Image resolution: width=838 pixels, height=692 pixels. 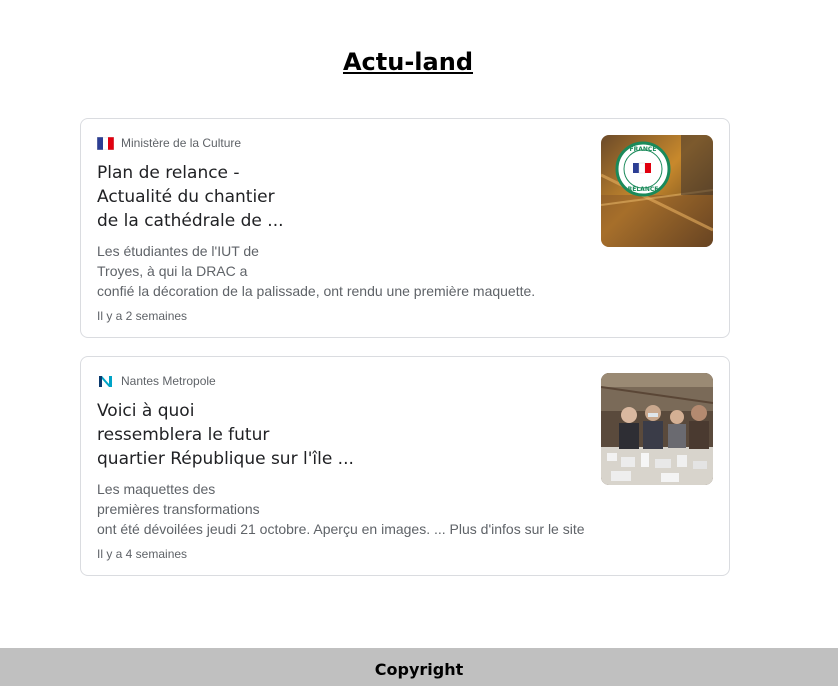 What do you see at coordinates (657, 429) in the screenshot?
I see `architecture-model-people-image` at bounding box center [657, 429].